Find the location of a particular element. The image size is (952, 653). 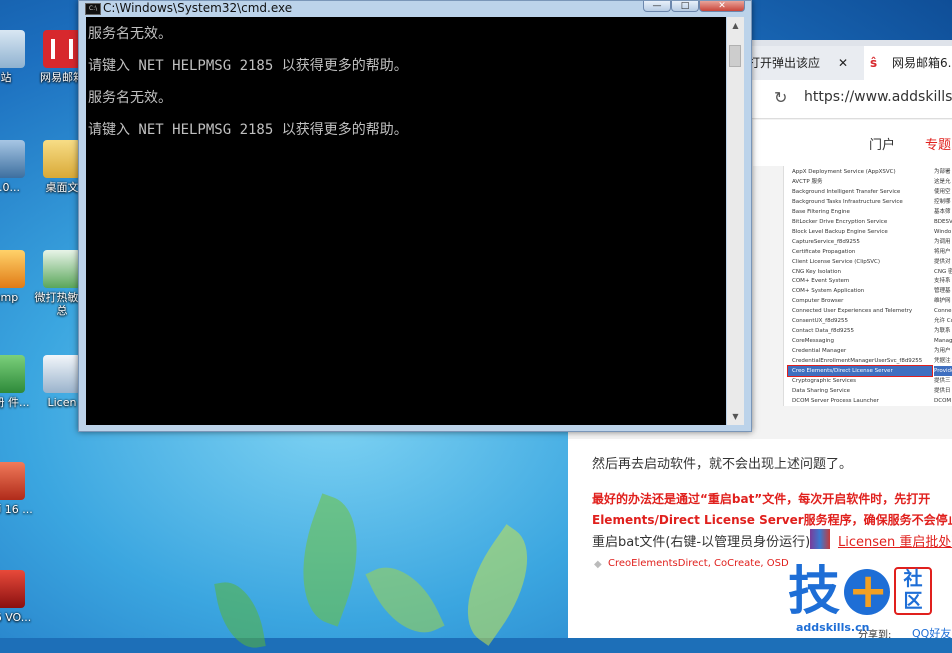

service-description: CNG 密 is located at coordinates (943, 271).